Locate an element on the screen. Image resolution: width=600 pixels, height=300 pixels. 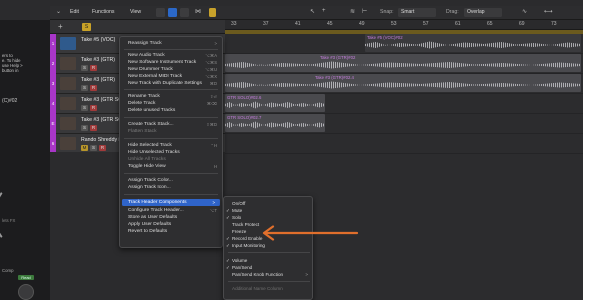
drag-select: Overlap is located at coordinates (483, 12).